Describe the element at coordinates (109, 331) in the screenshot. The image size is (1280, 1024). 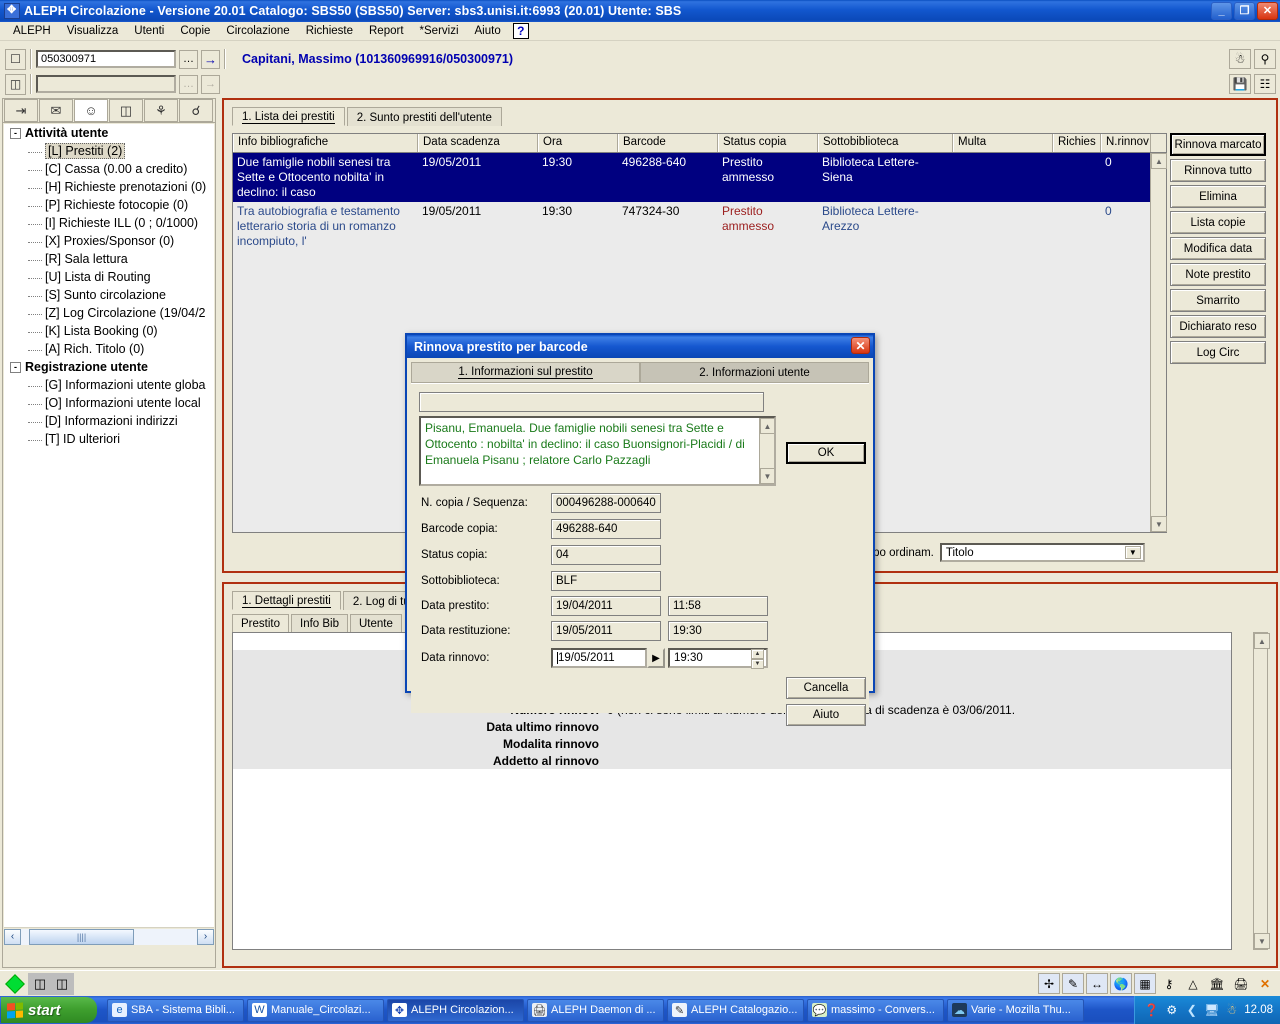
I see `sidebar-item-lista-booking: [K] Lista Booking (0)` at that location.